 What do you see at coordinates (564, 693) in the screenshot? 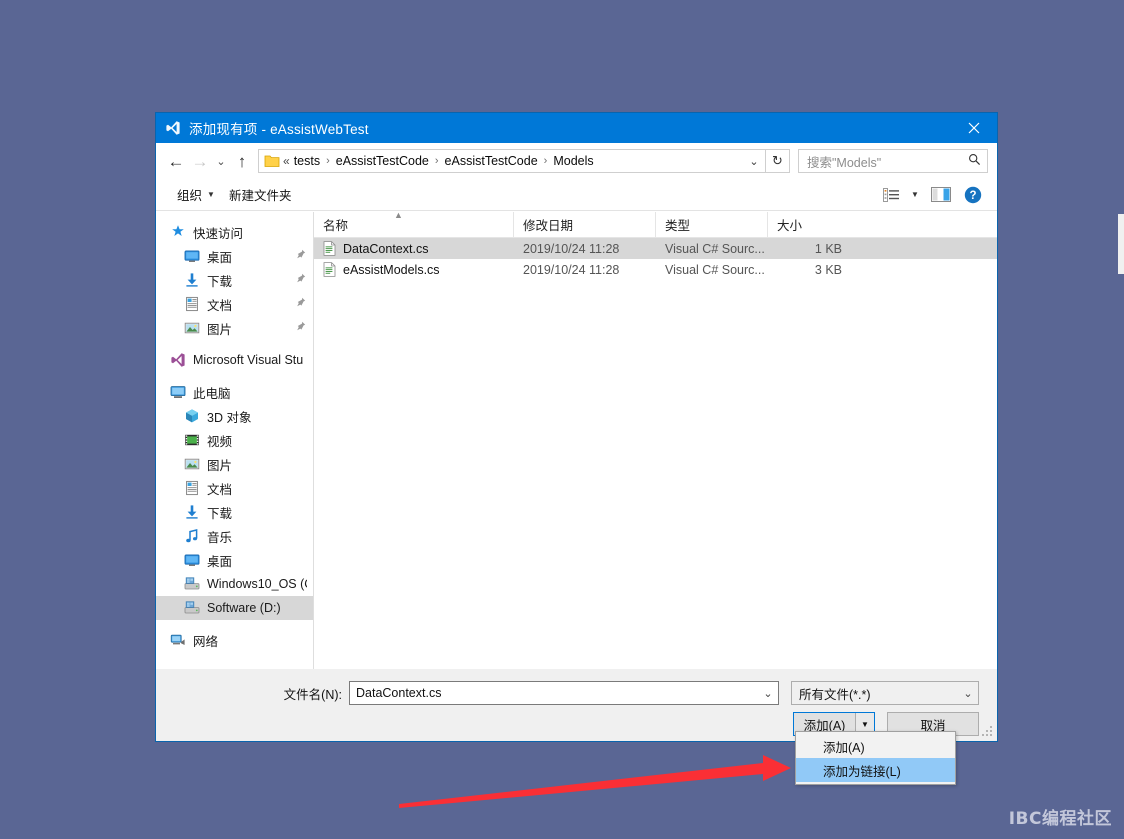
I see `filename-input: DataContext.cs ⌄` at bounding box center [564, 693].